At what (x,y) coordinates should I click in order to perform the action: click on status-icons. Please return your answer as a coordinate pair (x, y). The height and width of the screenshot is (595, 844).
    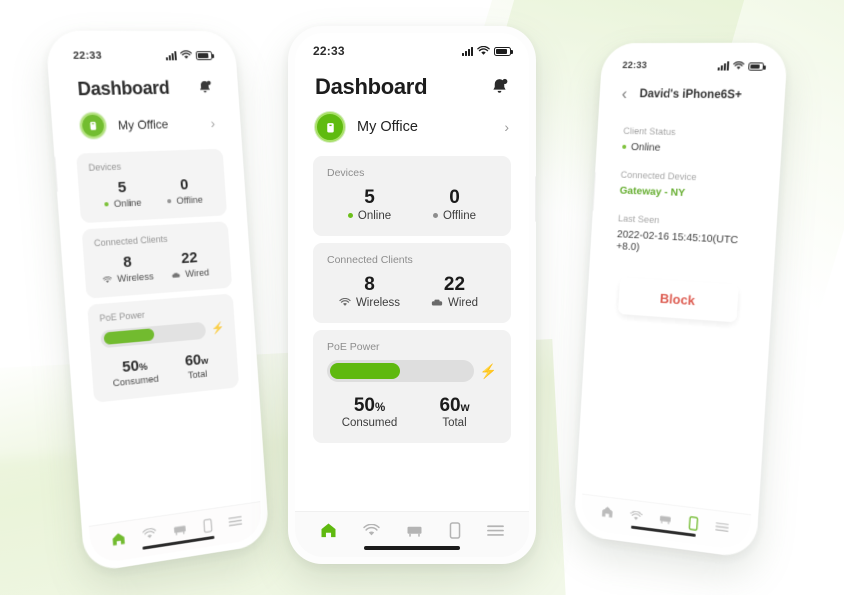
    Looking at the image, I should click on (487, 51).